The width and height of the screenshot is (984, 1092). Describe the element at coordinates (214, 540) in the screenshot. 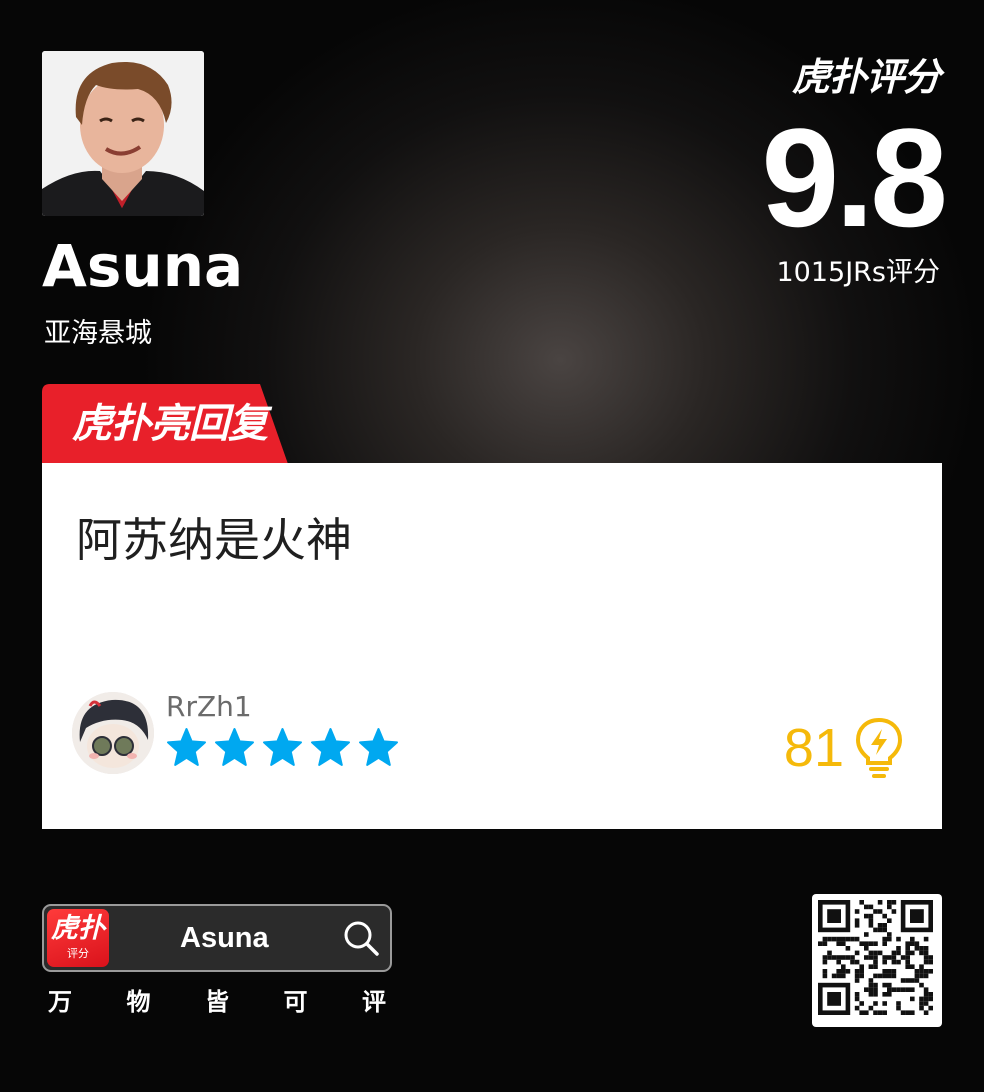

I see `comment-text: 阿苏纳是火神` at that location.